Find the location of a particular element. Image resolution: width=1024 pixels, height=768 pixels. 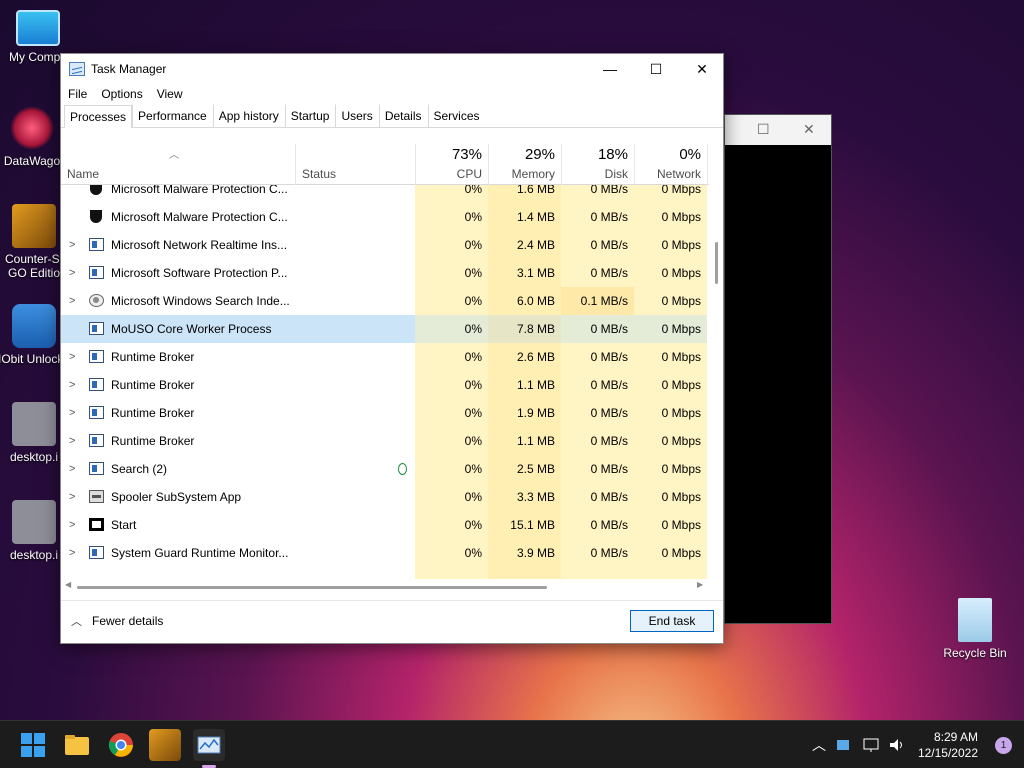

title-bar: Task Manager — ☐ ✕ is located at coordinates (392, 69).